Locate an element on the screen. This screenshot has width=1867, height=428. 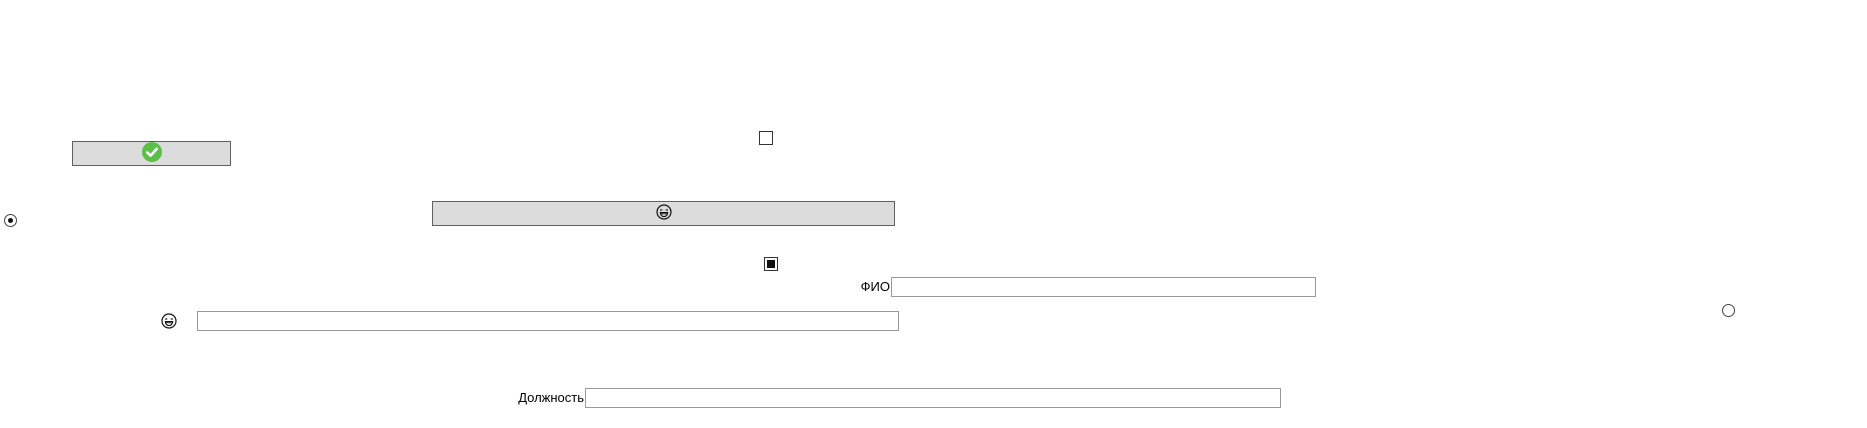
check-circle-icon is located at coordinates (151, 153).